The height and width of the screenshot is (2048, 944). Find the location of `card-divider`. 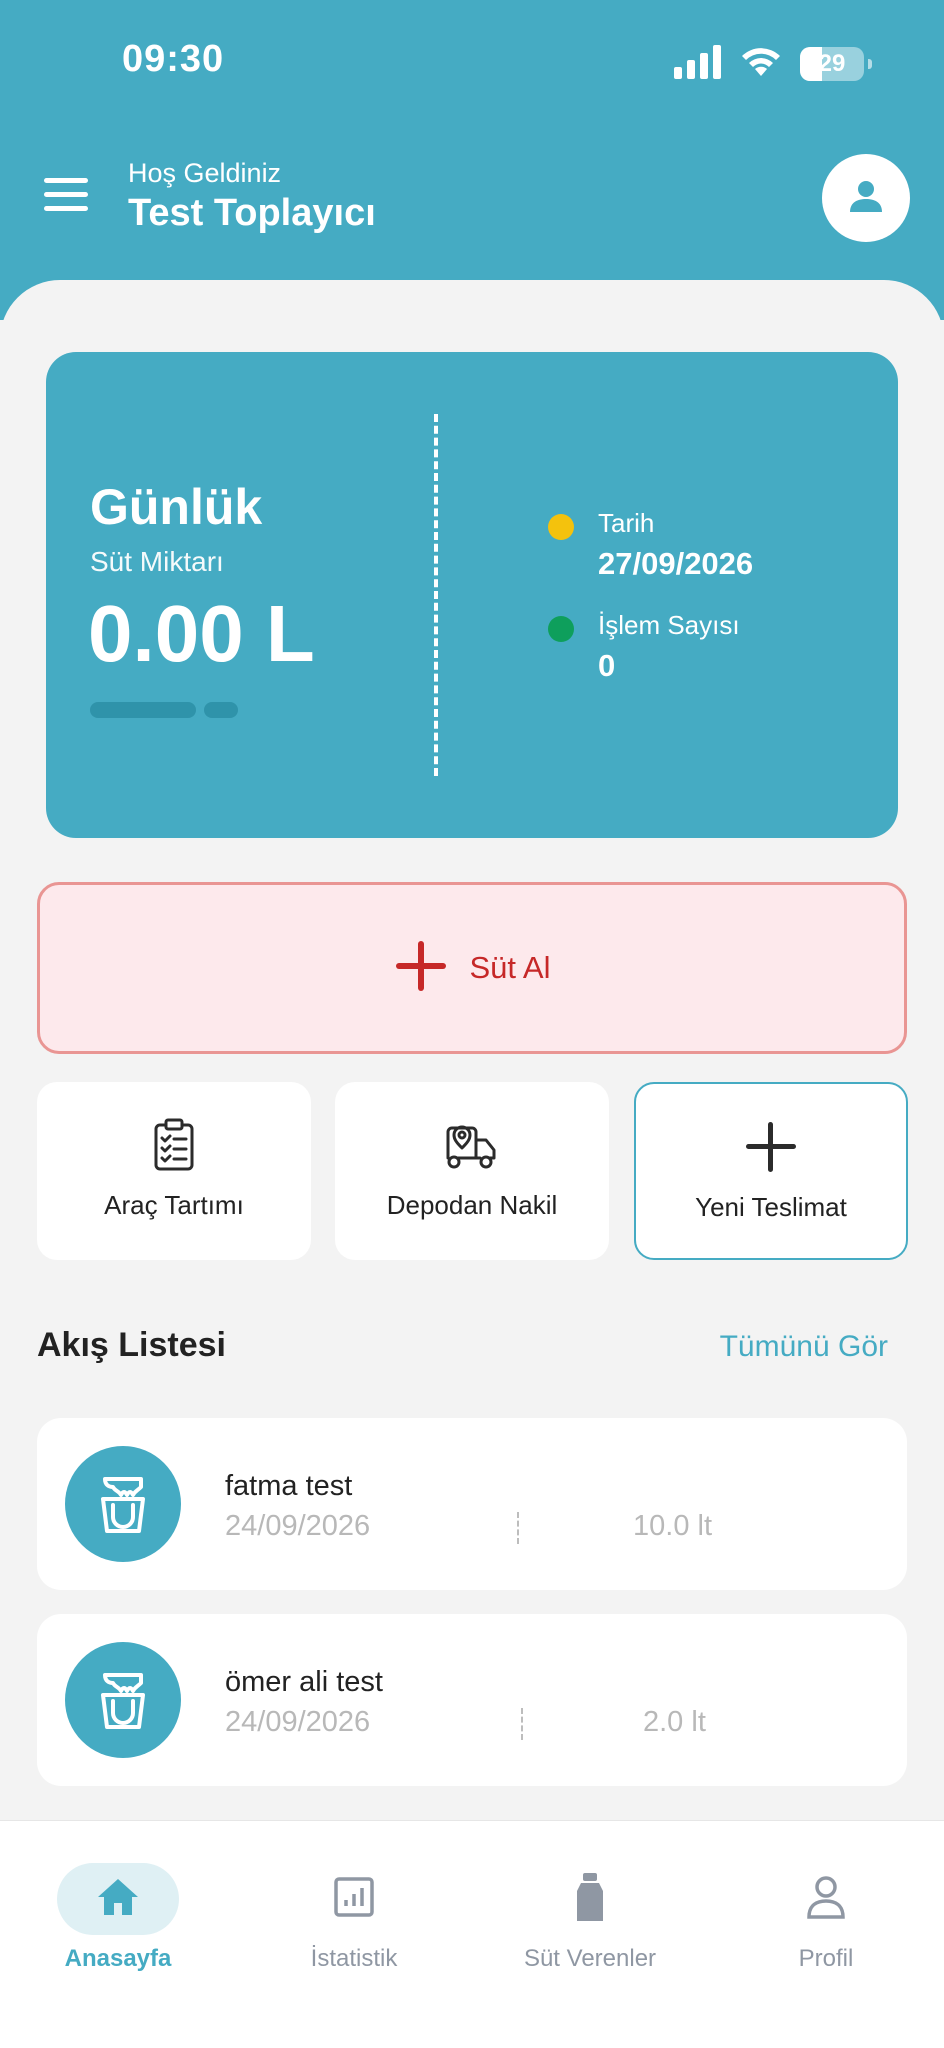

card-divider is located at coordinates (436, 595).